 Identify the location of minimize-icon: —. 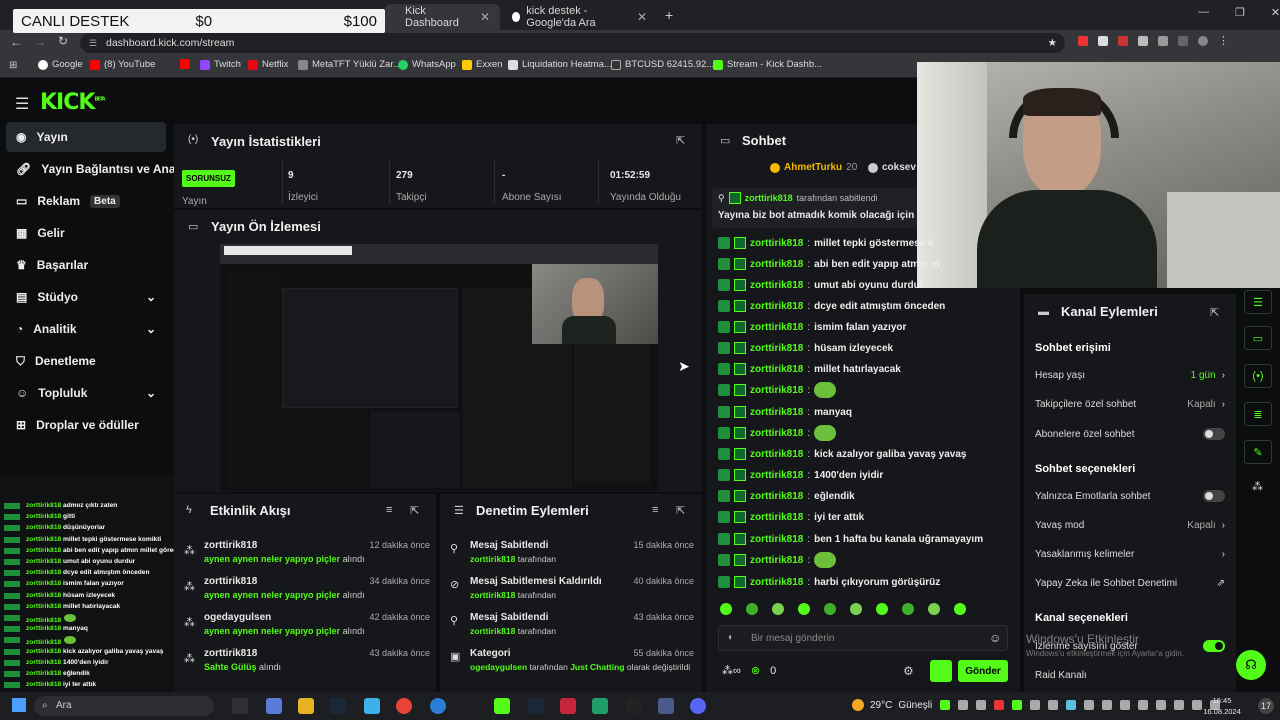
(1203, 12).